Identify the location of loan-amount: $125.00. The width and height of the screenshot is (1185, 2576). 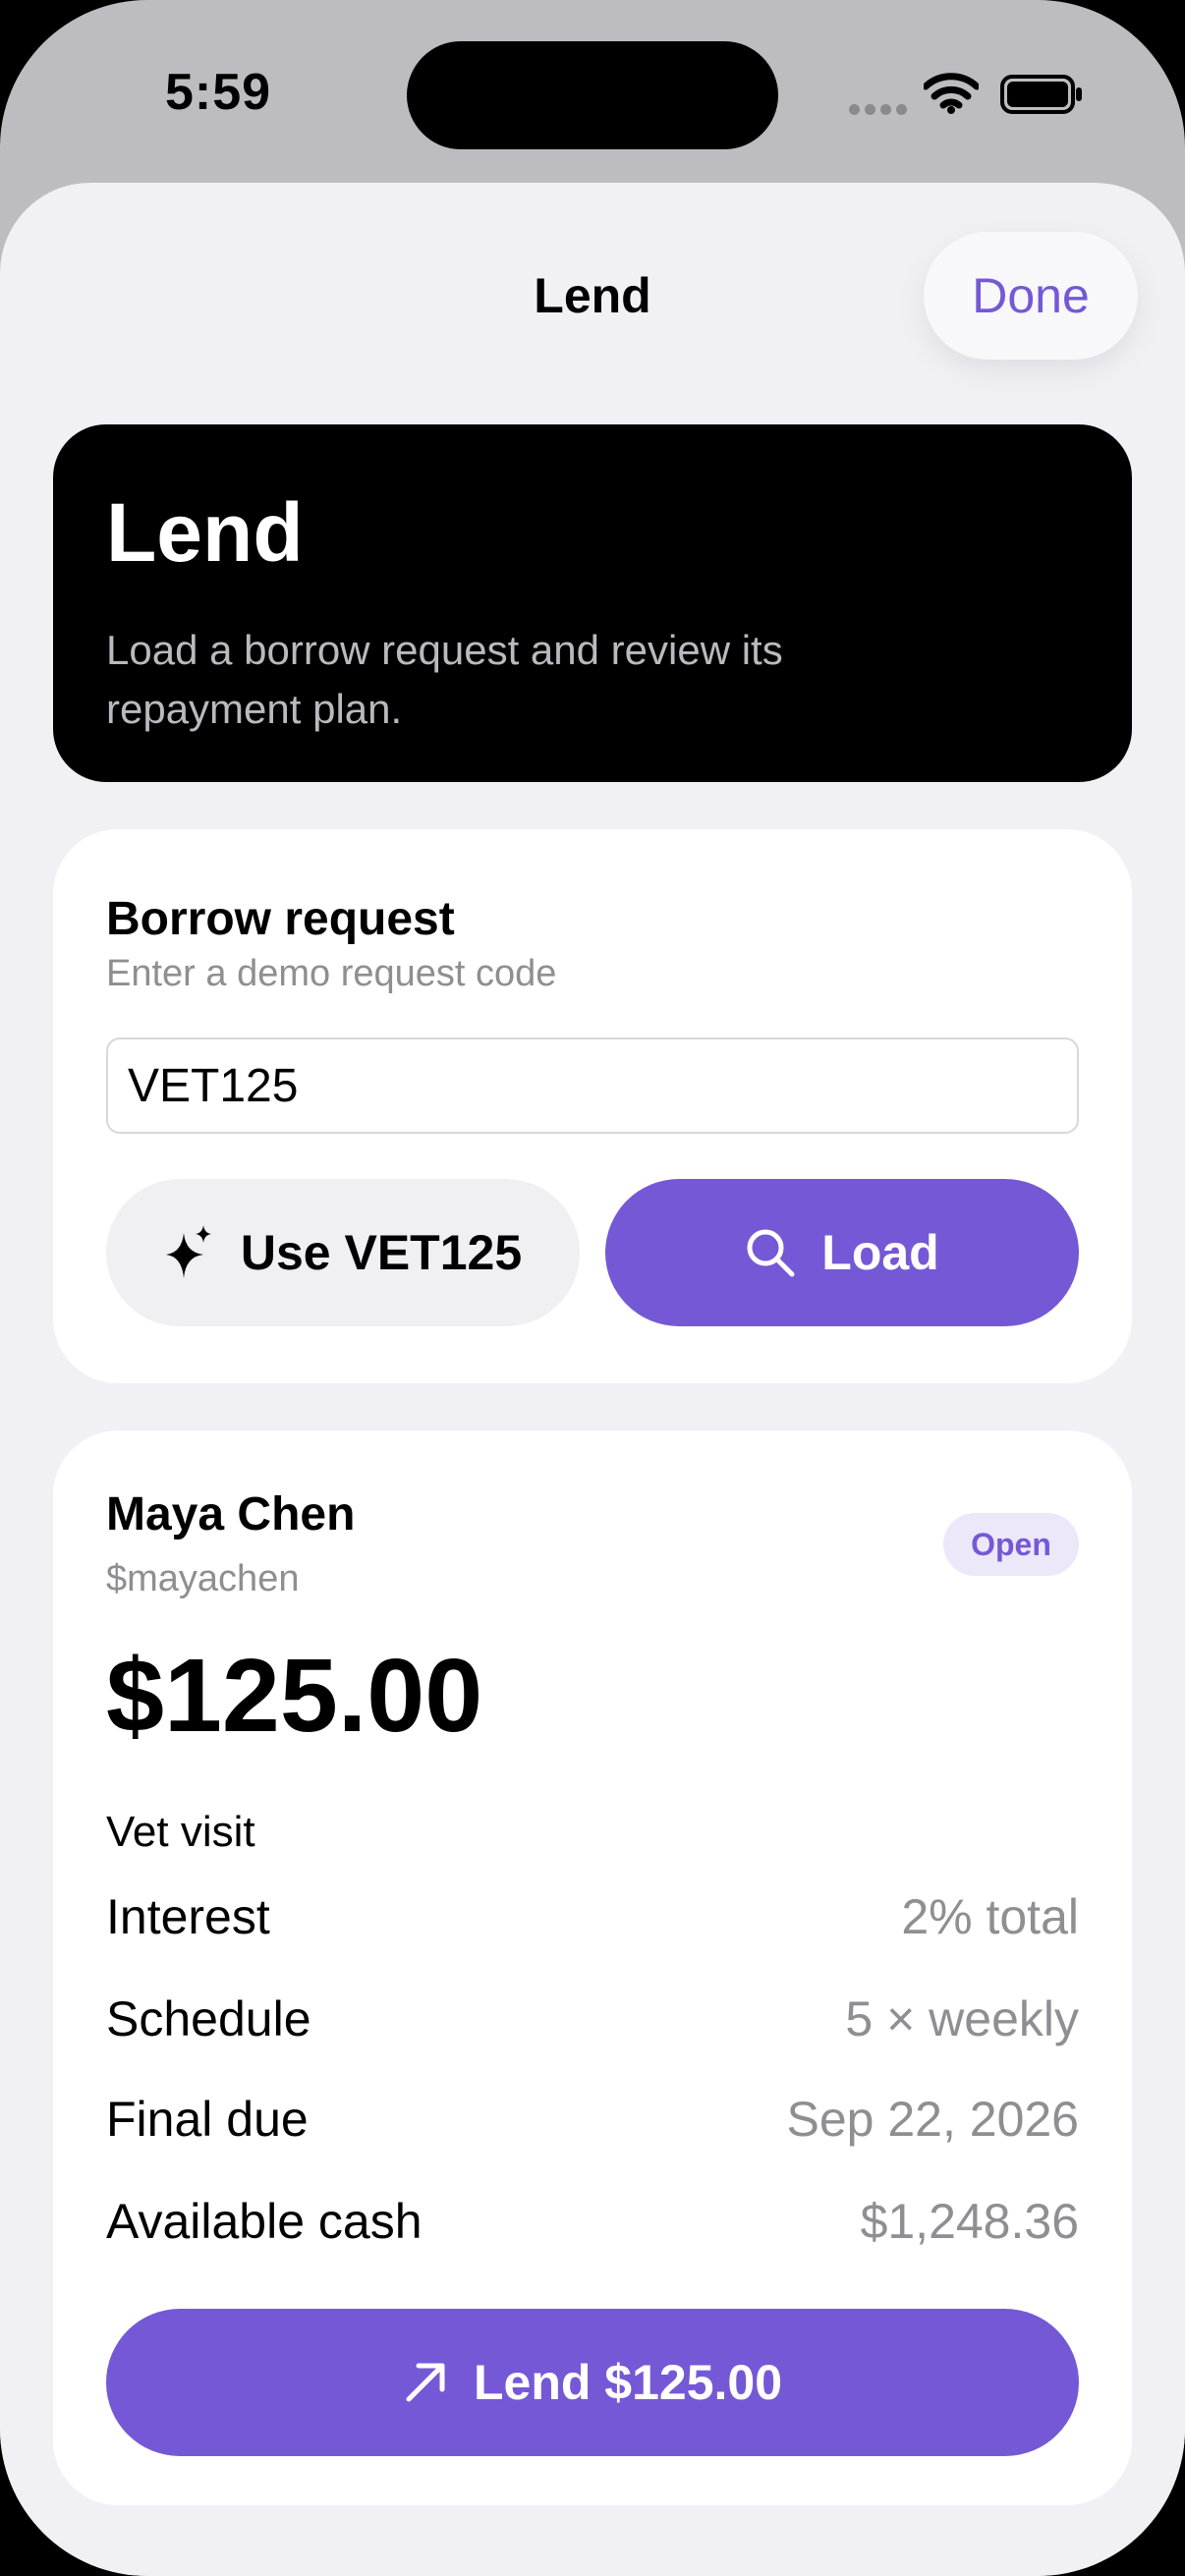
(294, 1696).